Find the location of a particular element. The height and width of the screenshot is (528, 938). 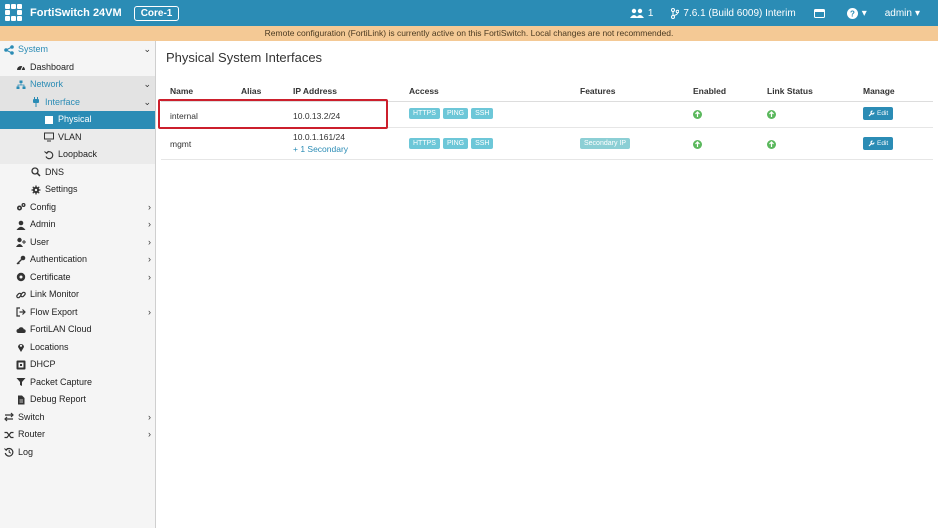

feature-badge-secondary-ip: Secondary IP is located at coordinates (605, 143).